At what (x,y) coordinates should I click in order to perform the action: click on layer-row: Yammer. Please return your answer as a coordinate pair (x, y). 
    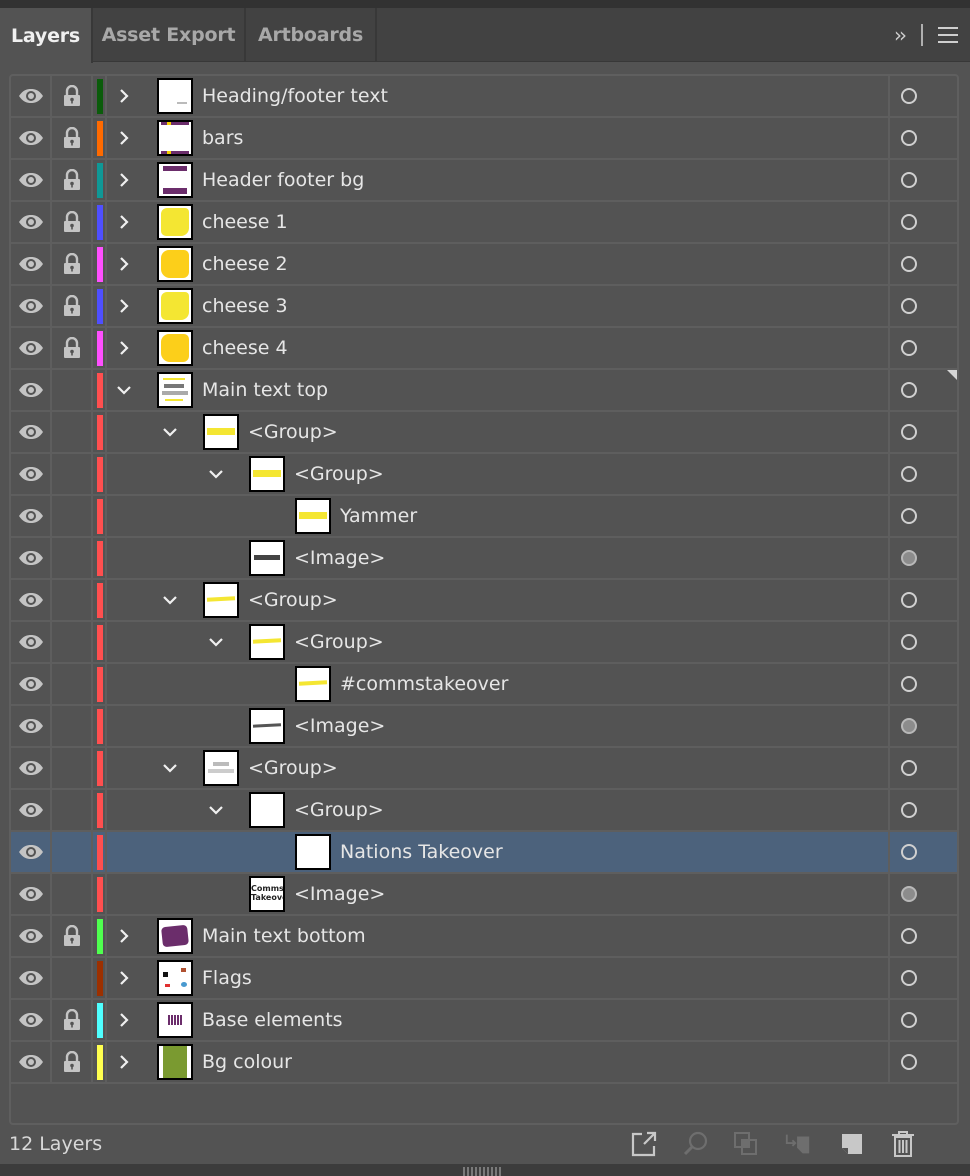
    Looking at the image, I should click on (484, 517).